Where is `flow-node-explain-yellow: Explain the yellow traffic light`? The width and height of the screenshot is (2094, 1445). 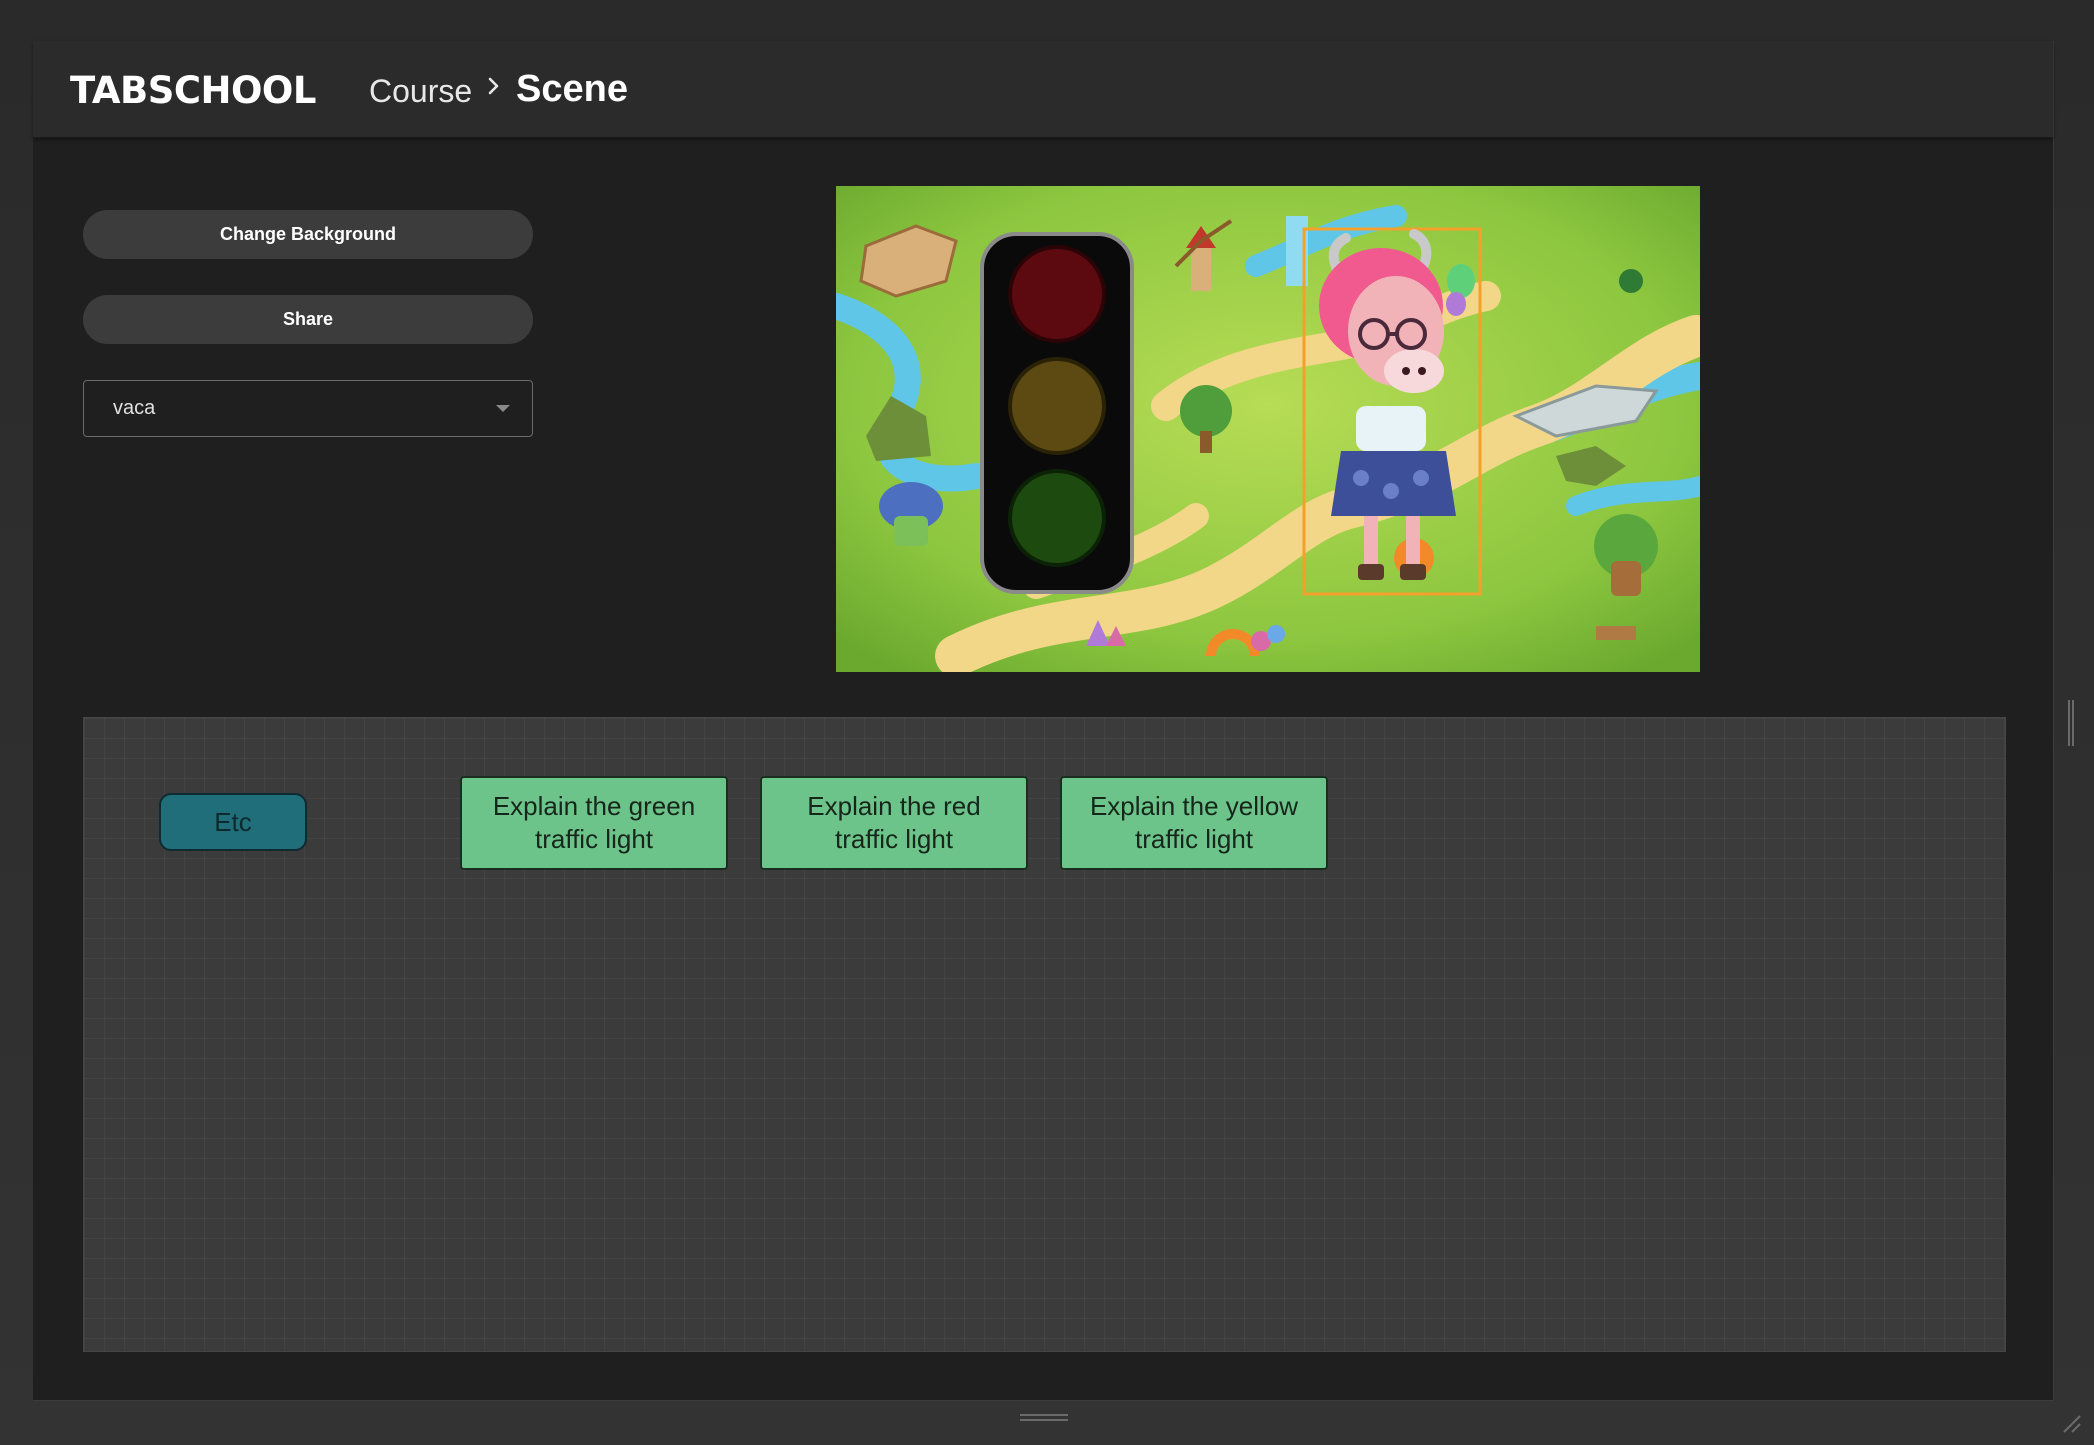 flow-node-explain-yellow: Explain the yellow traffic light is located at coordinates (1194, 823).